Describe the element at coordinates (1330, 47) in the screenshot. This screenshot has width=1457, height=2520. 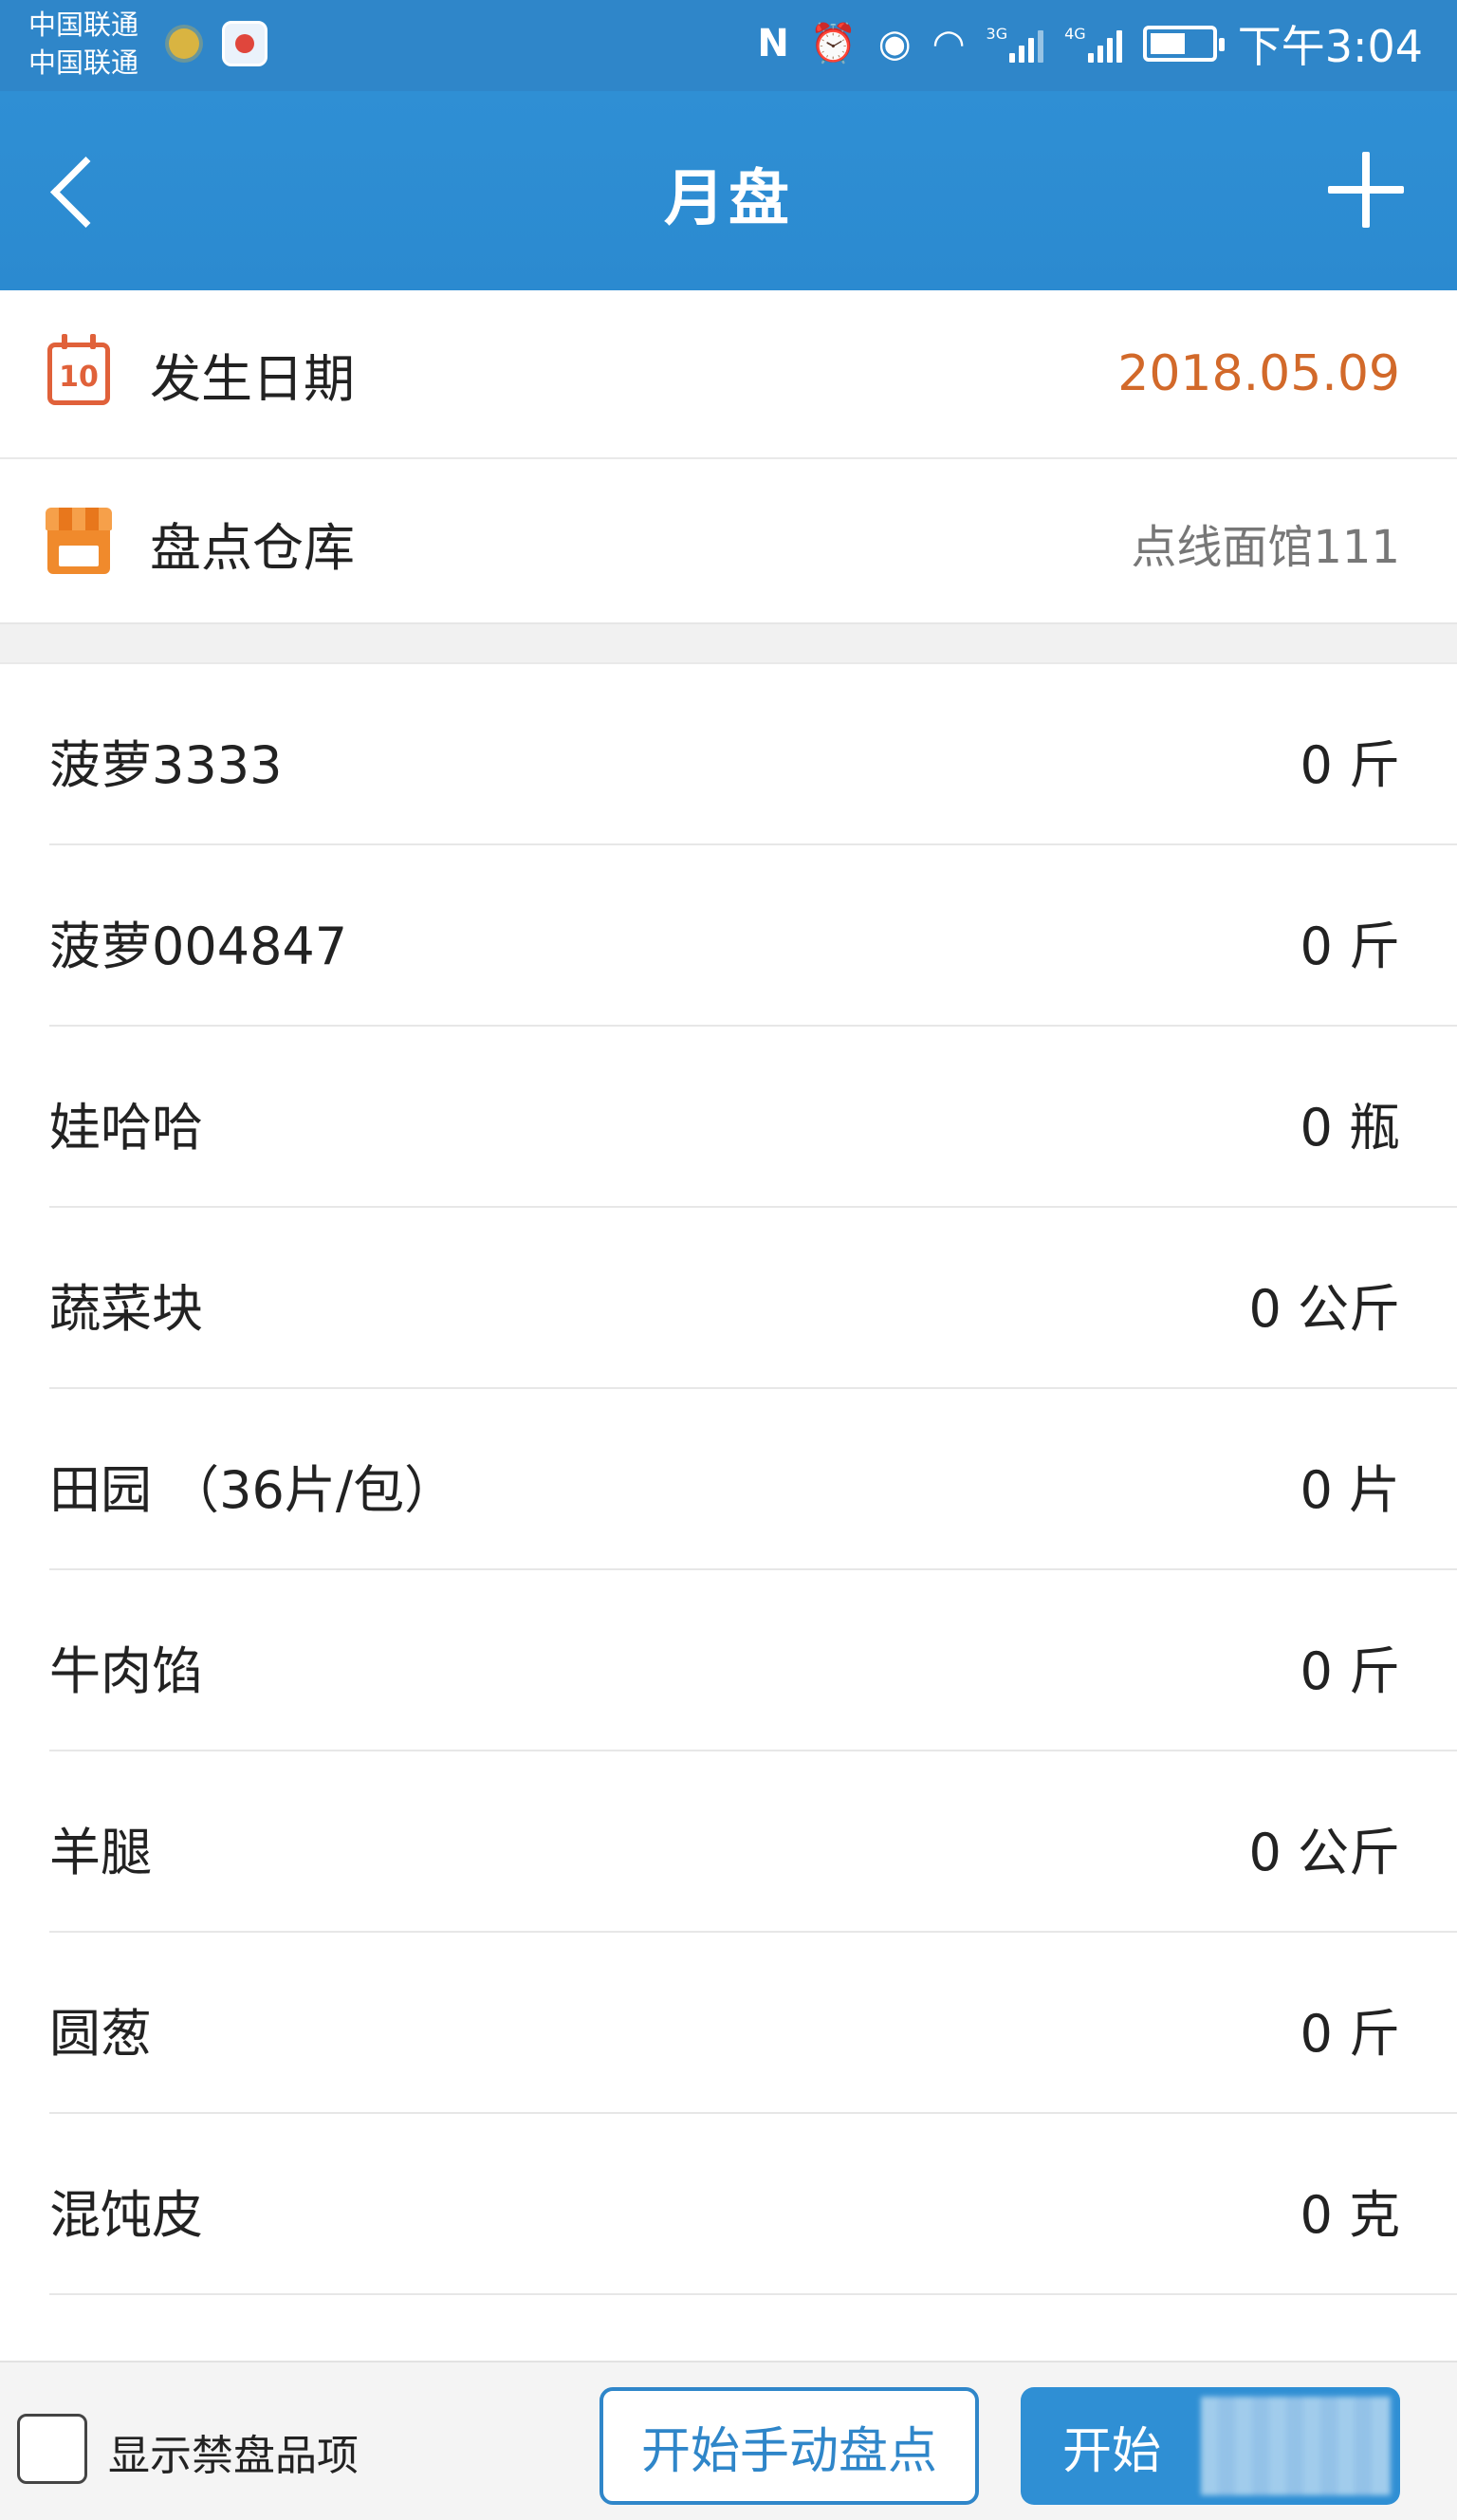
I see `status-time: 下午3:04` at that location.